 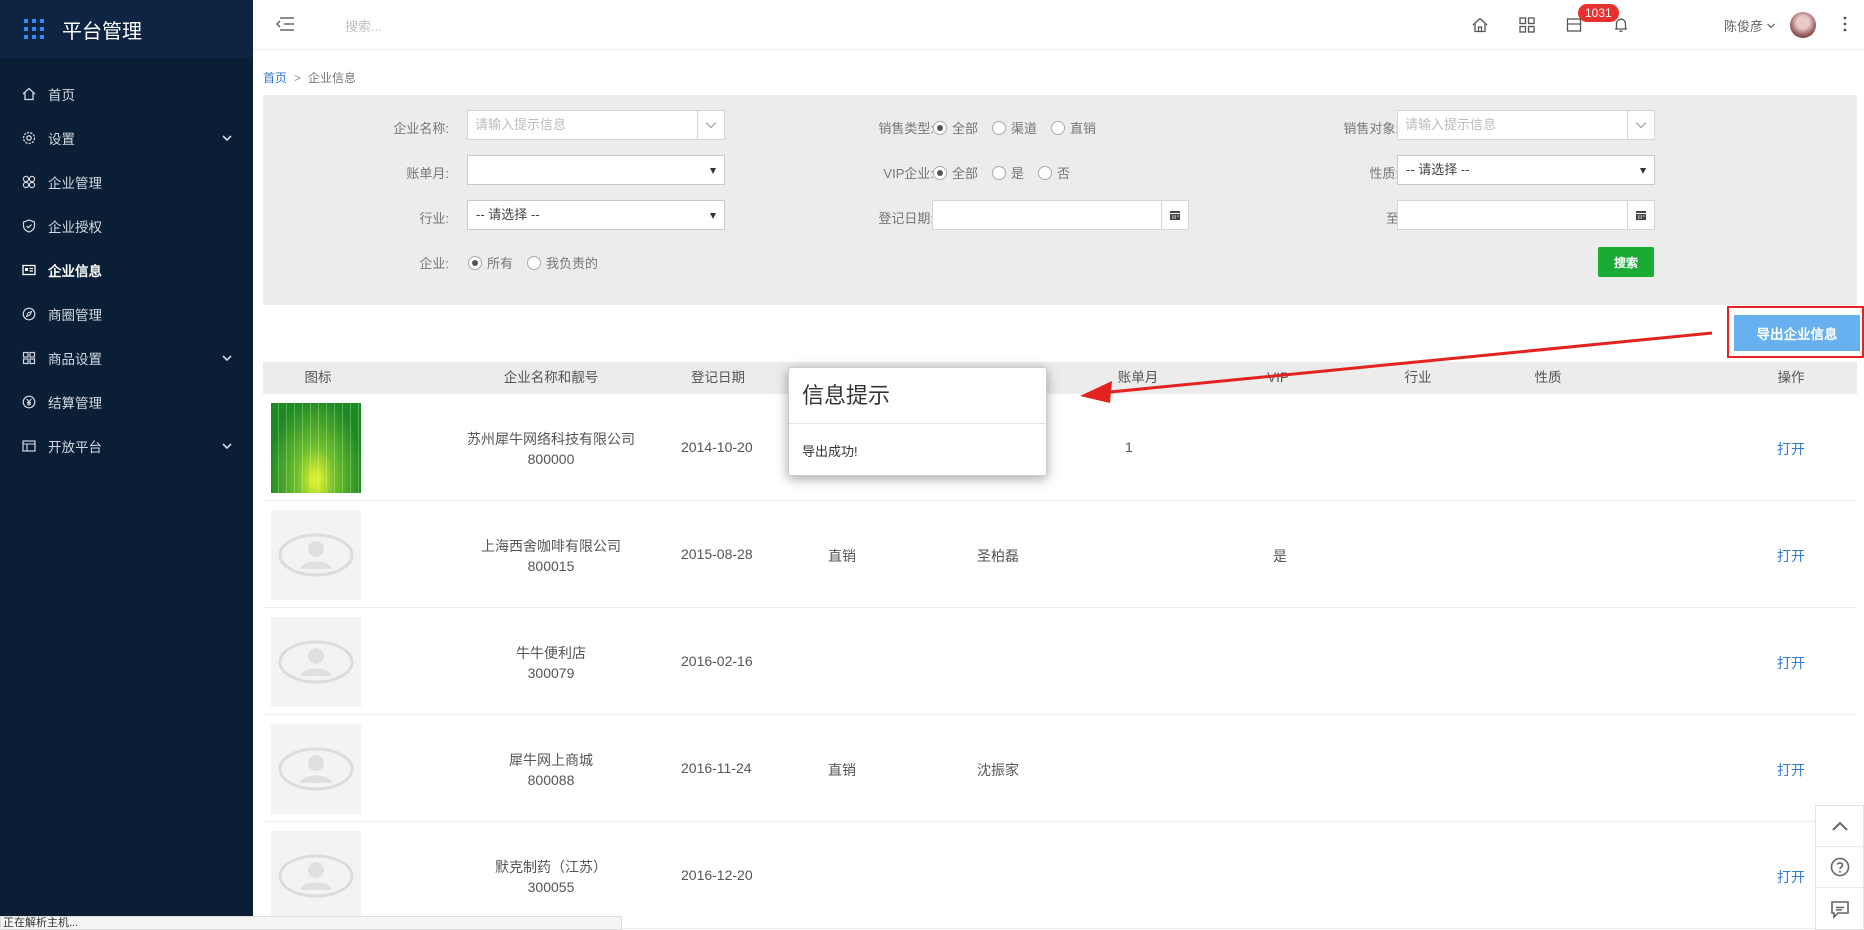 What do you see at coordinates (1626, 262) in the screenshot?
I see `search-button: 搜索` at bounding box center [1626, 262].